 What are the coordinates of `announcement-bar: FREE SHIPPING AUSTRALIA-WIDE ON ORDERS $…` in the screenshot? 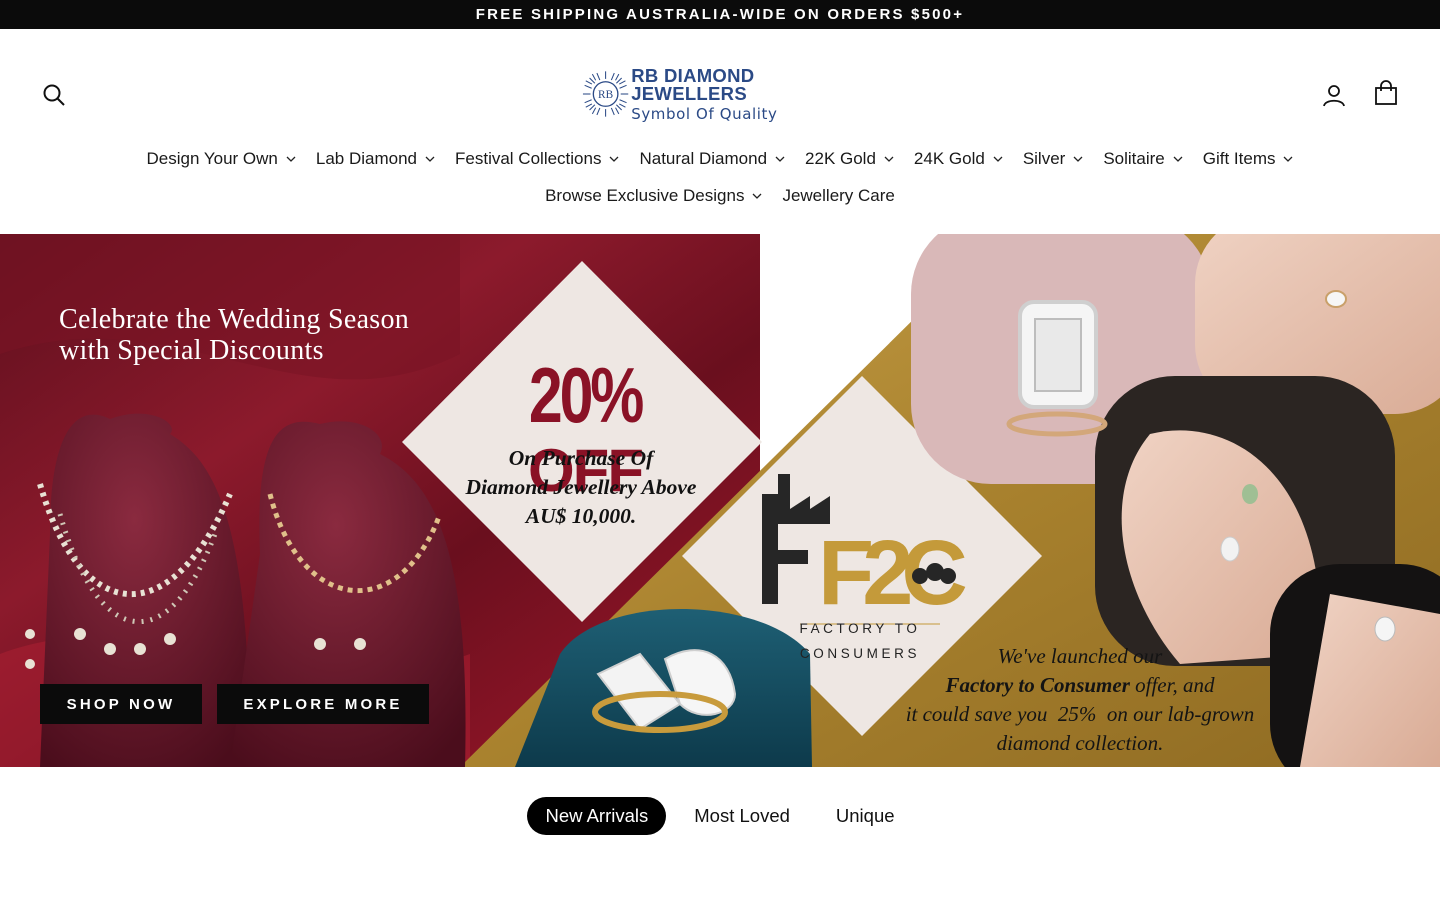 It's located at (720, 14).